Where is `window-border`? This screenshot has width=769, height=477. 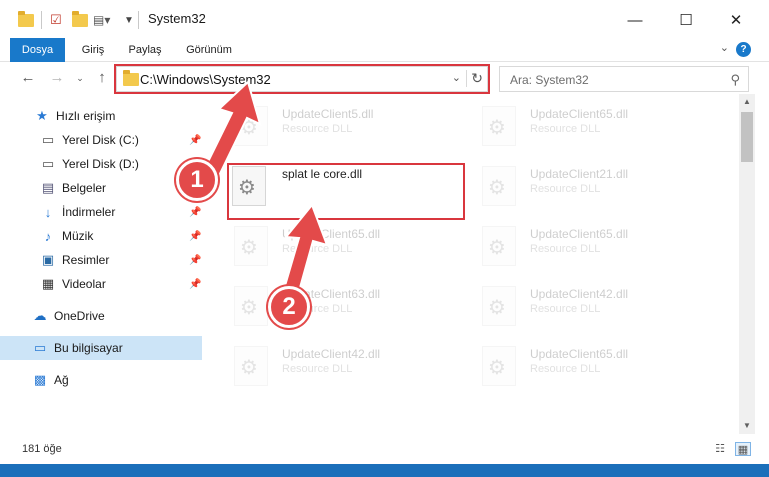 window-border is located at coordinates (384, 470).